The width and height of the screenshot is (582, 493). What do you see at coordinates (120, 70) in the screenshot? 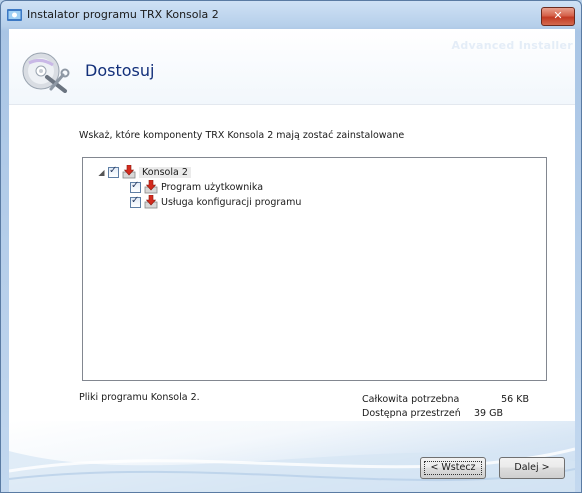
I see `page-title: Dostosuj` at bounding box center [120, 70].